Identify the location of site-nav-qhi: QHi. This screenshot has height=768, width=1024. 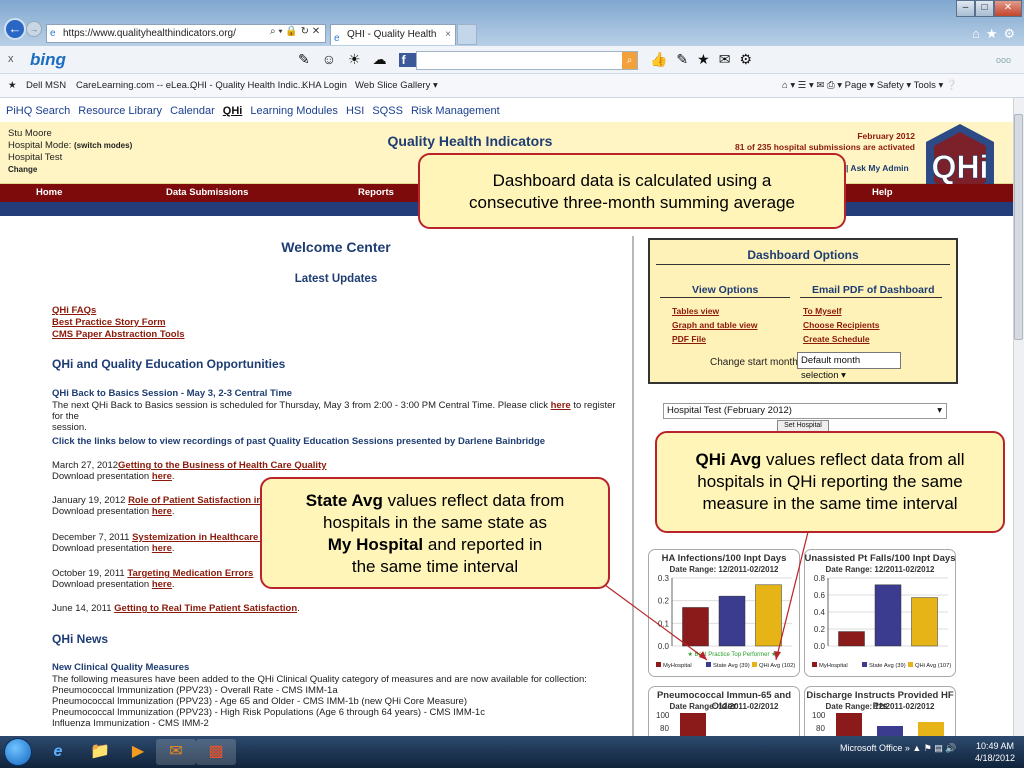
(233, 111).